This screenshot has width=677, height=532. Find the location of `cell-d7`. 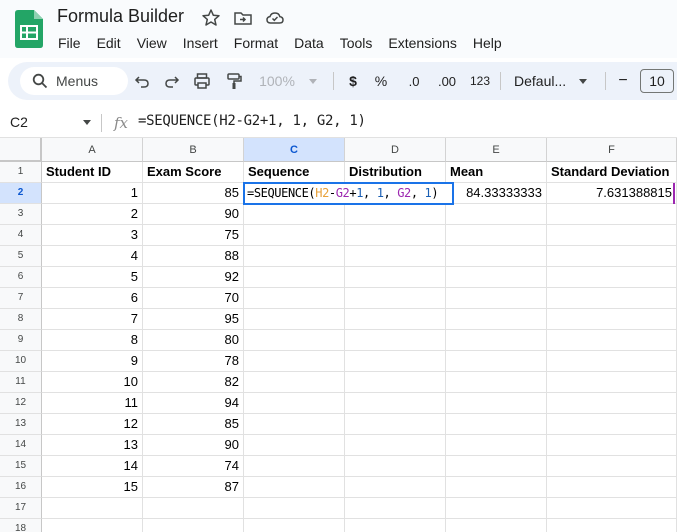

cell-d7 is located at coordinates (395, 298).